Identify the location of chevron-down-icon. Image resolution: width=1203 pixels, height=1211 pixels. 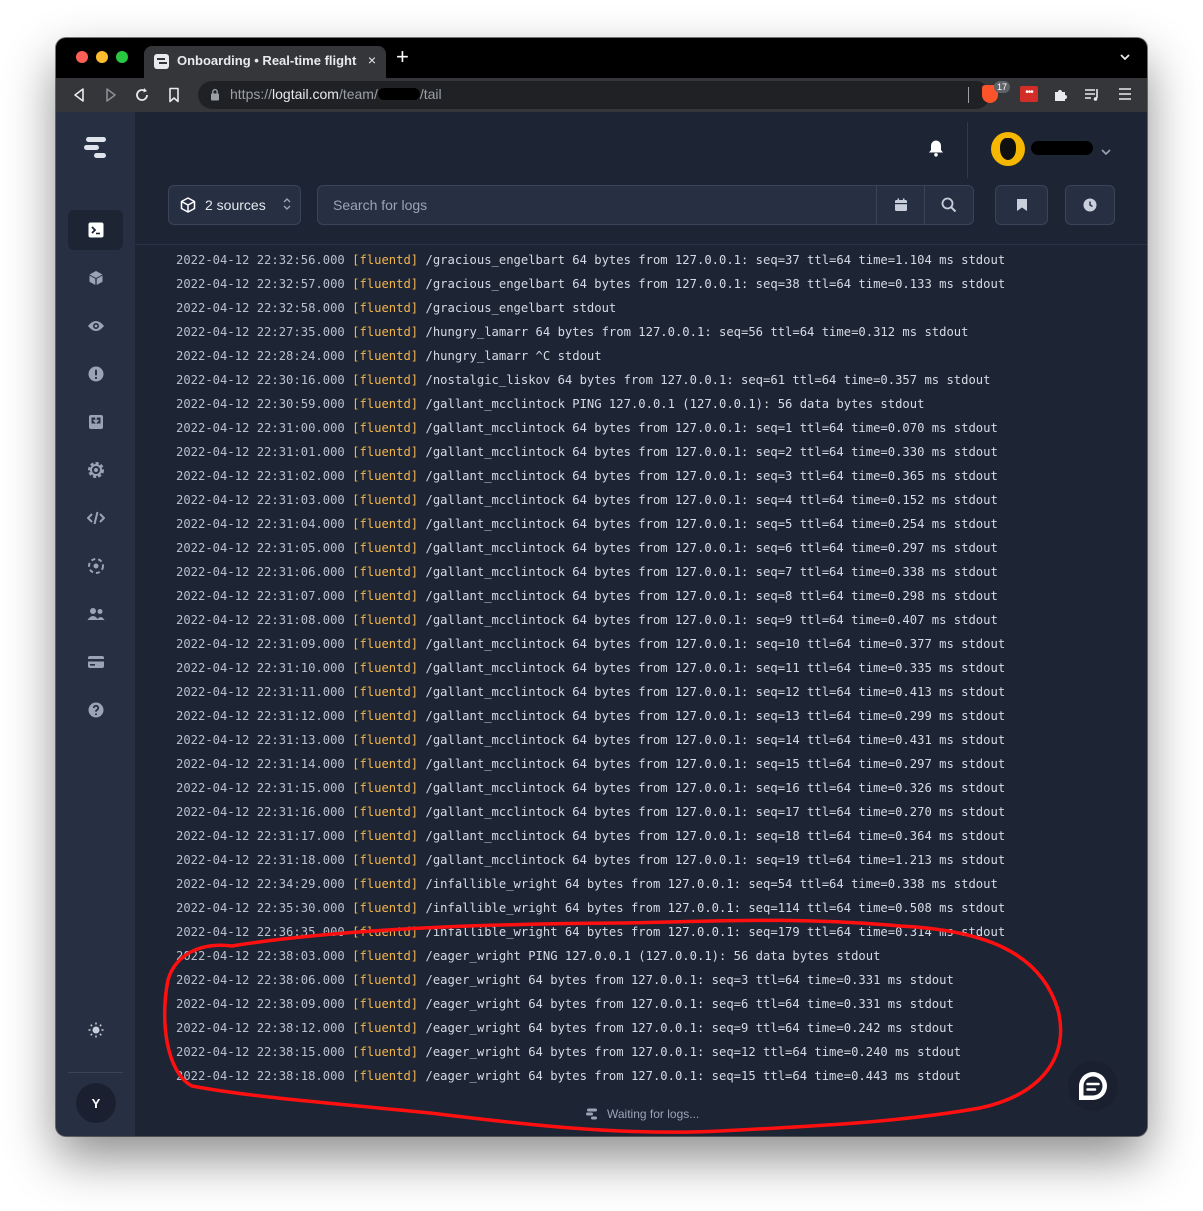
(1106, 152).